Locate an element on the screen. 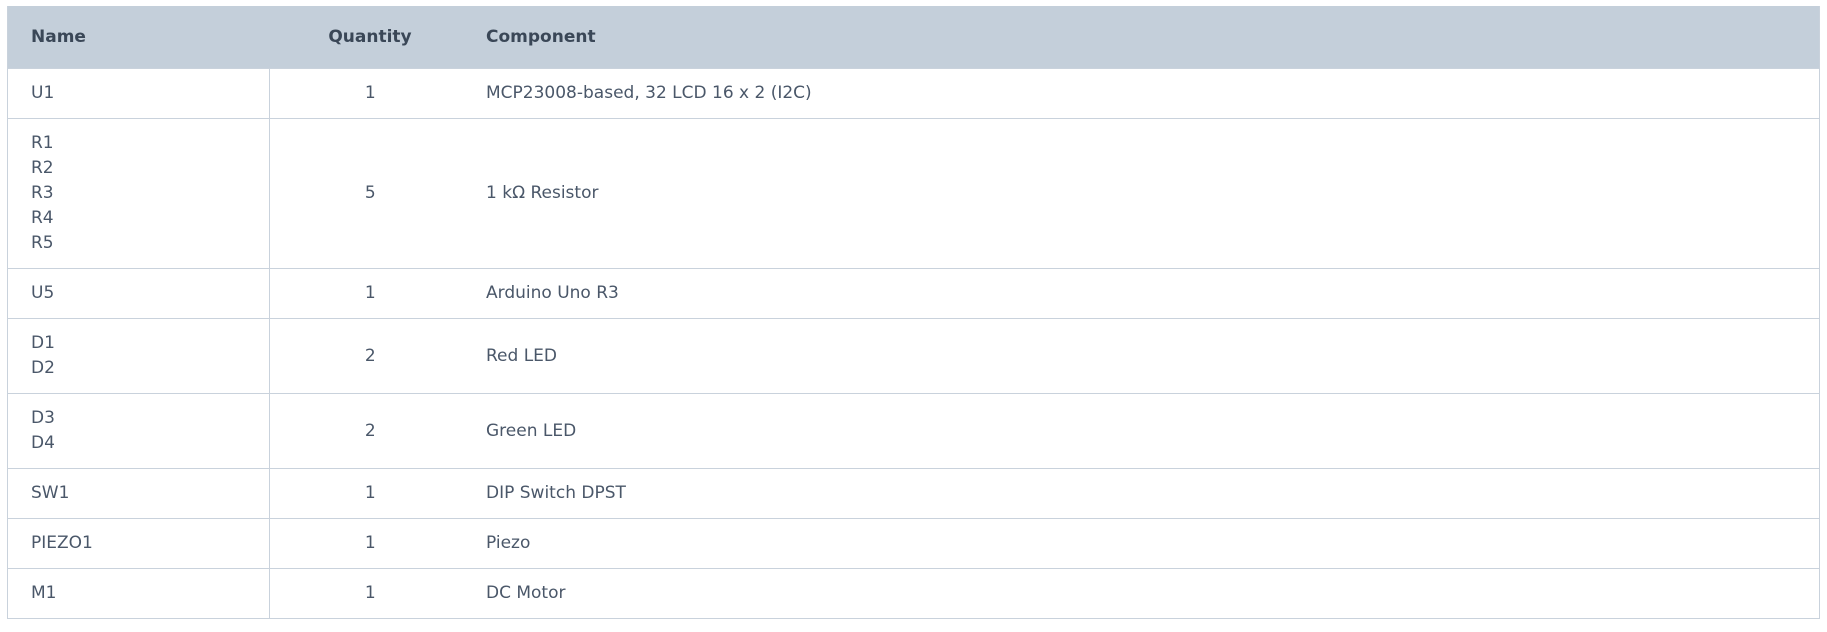  component-designator: M1 is located at coordinates (44, 592).